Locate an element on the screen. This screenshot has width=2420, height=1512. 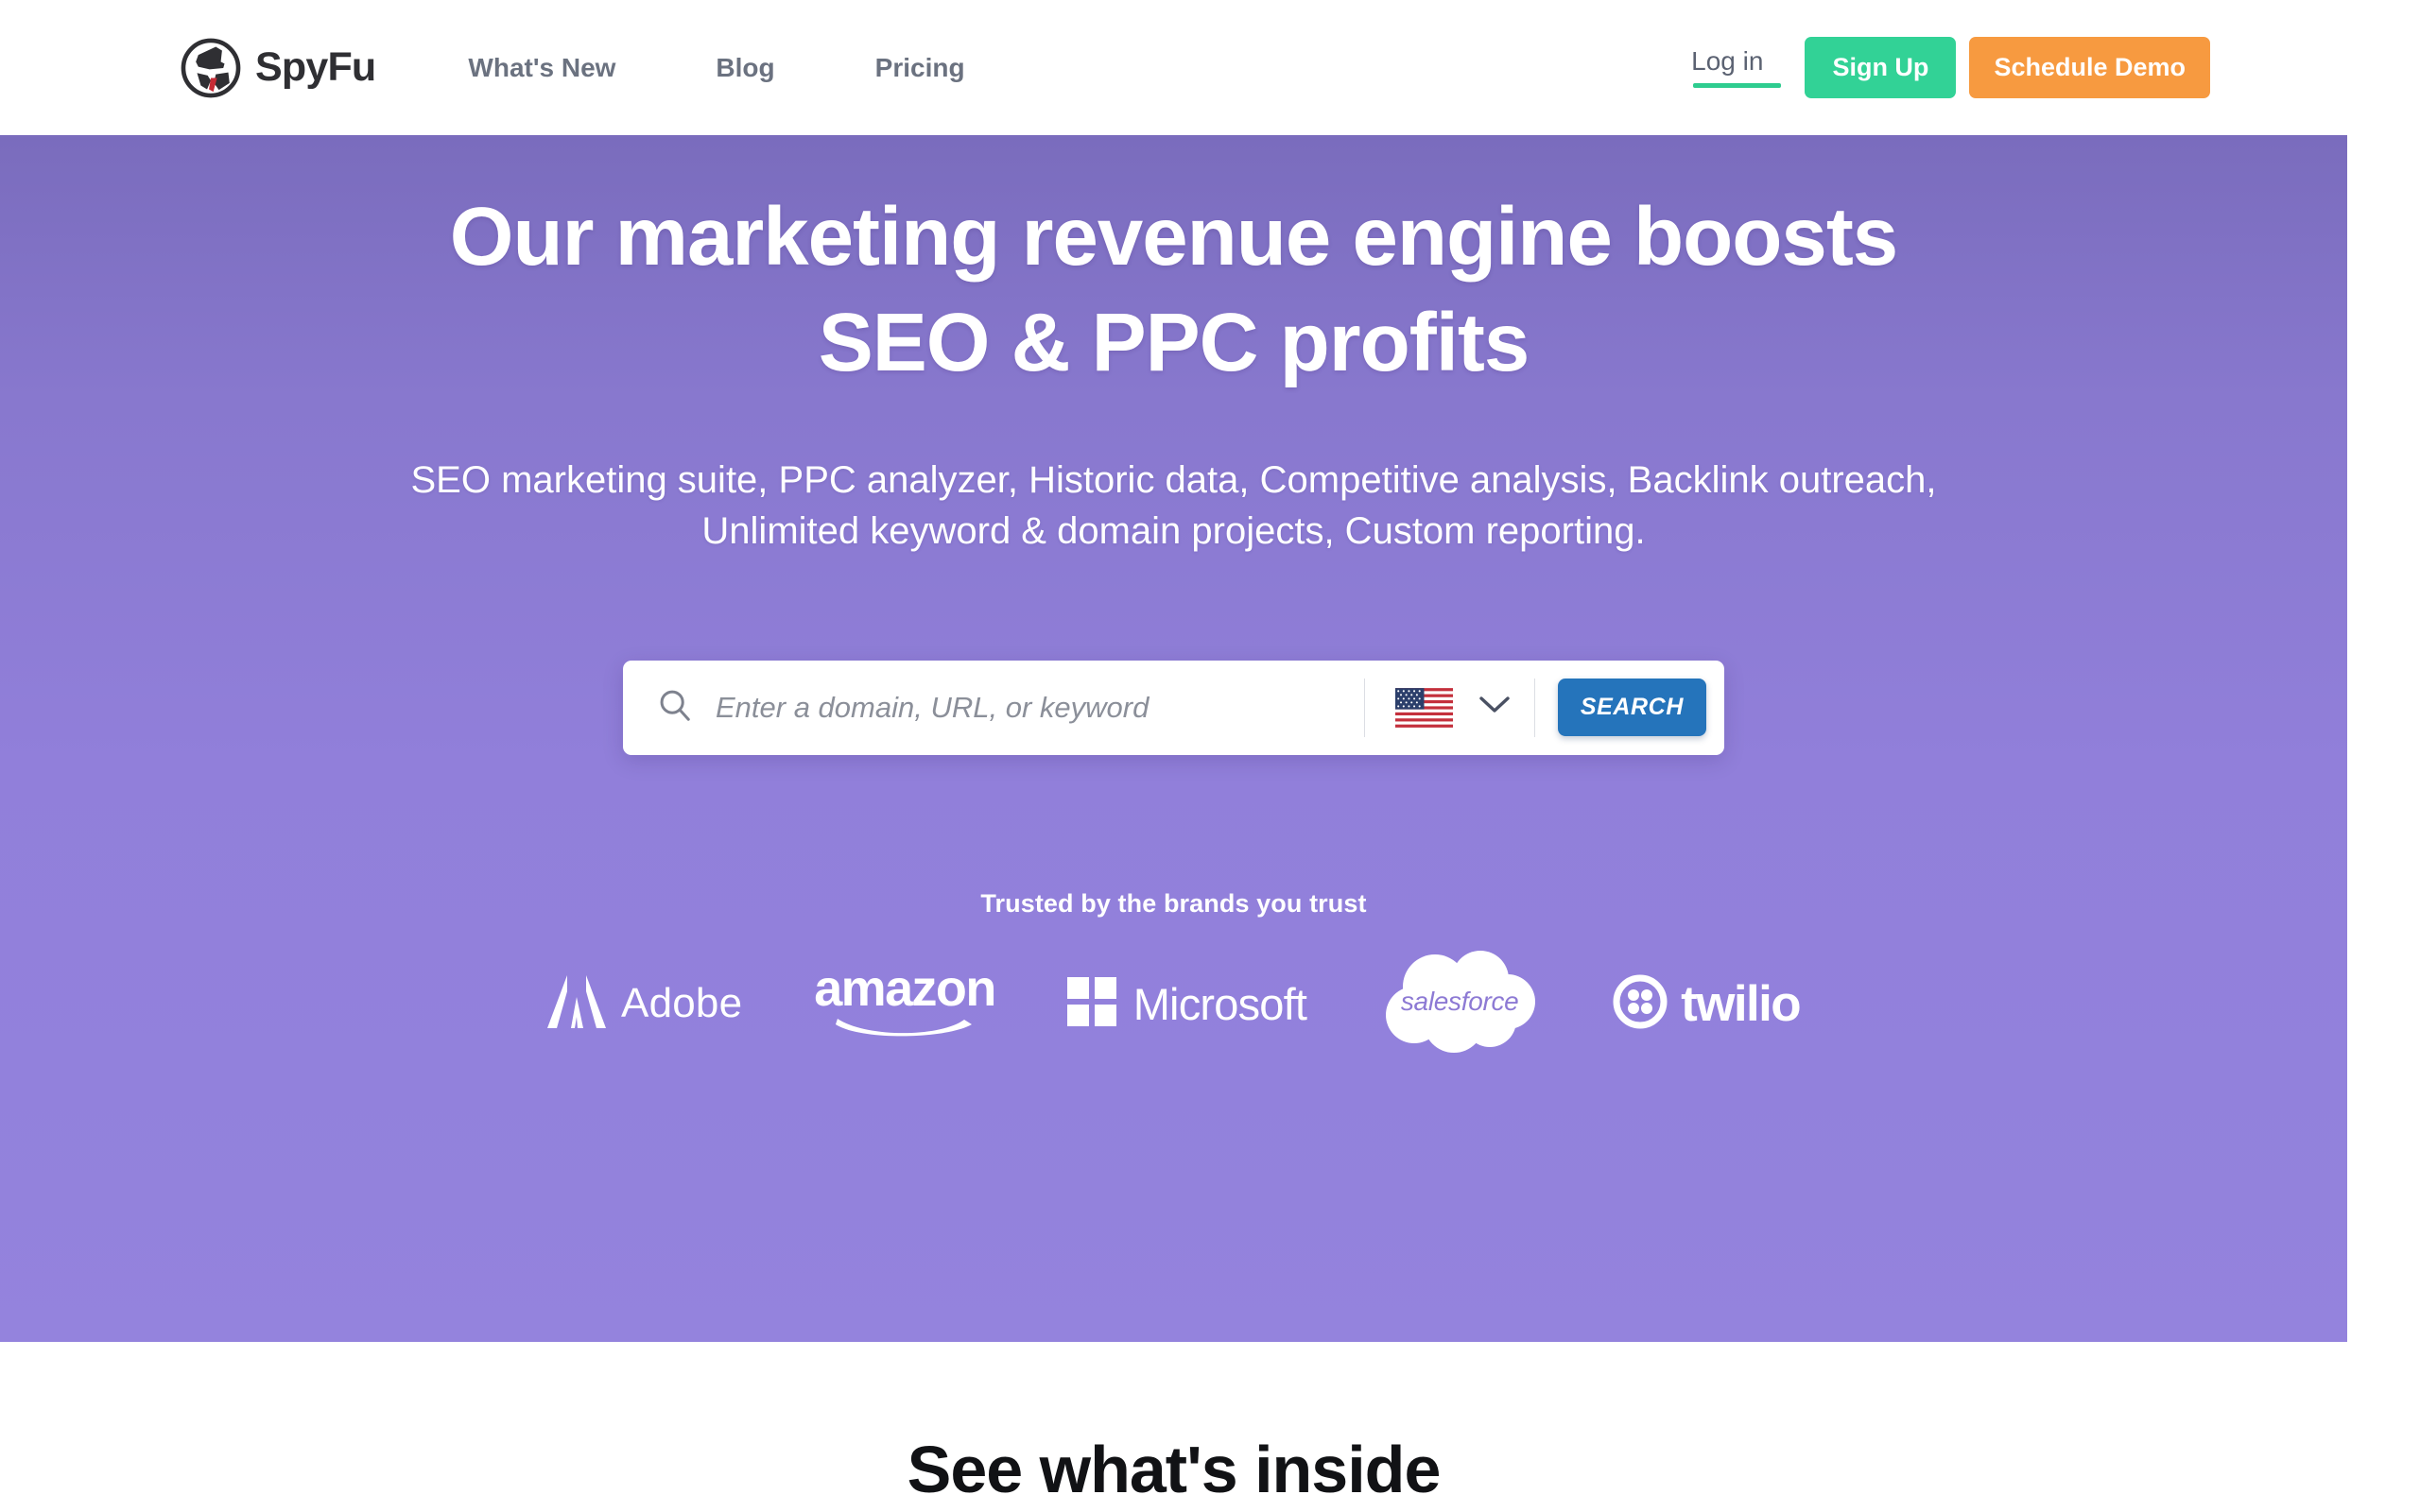
salesforce-cloud-icon: salesforce is located at coordinates (1459, 1004).